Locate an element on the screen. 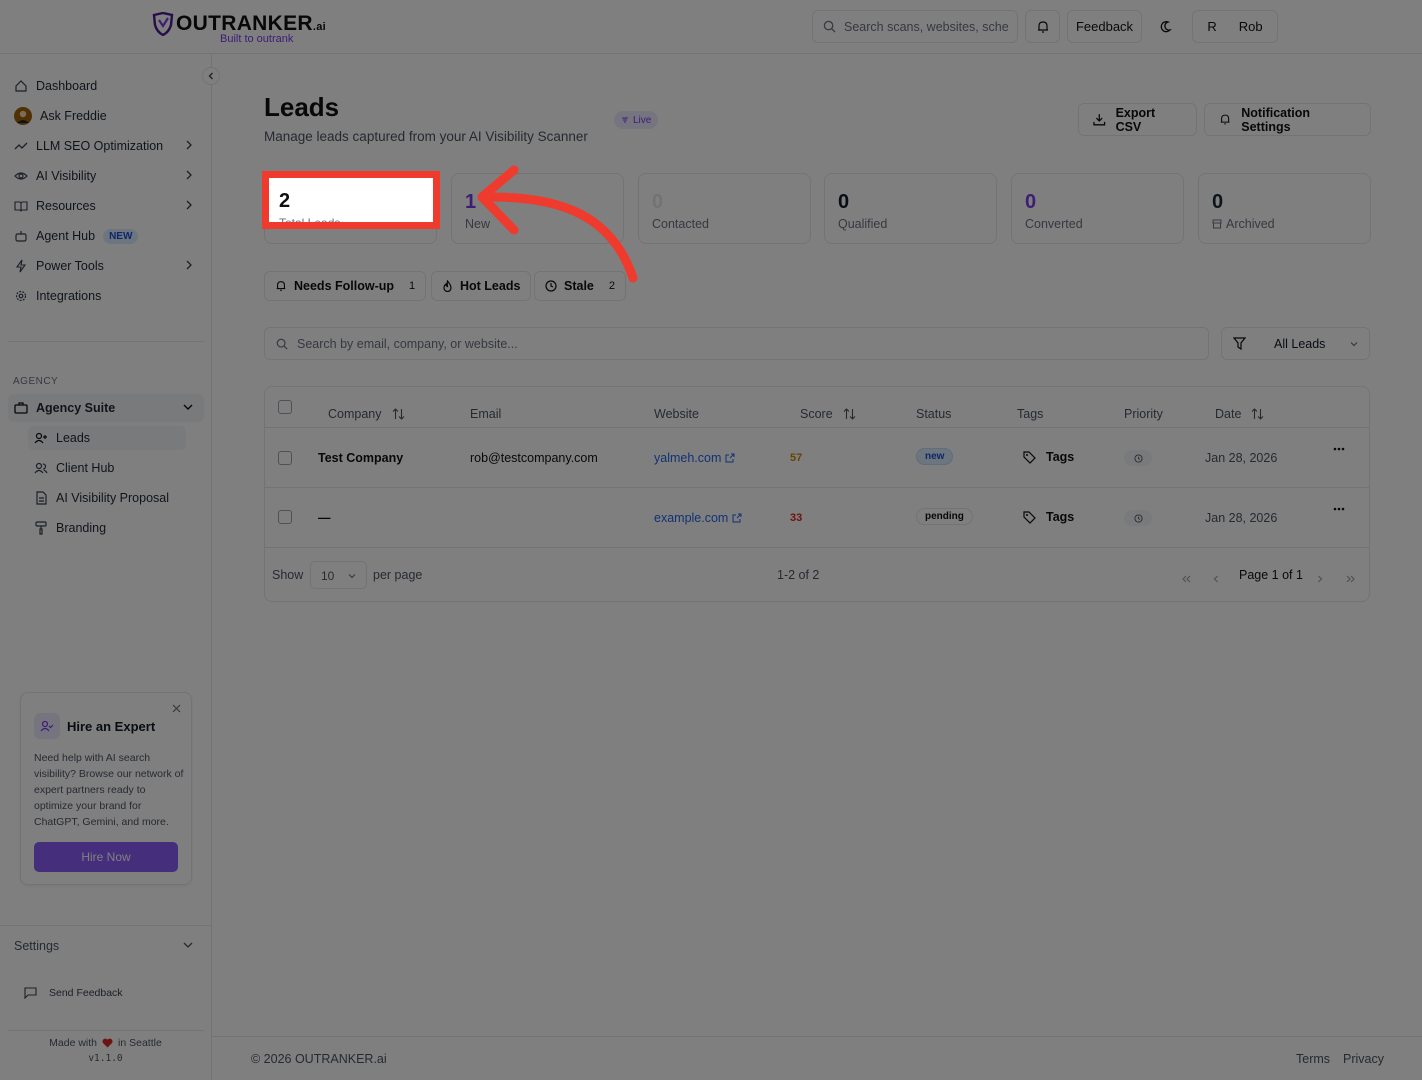 The width and height of the screenshot is (1422, 1080). chip-label: Needs Follow-up is located at coordinates (344, 286).